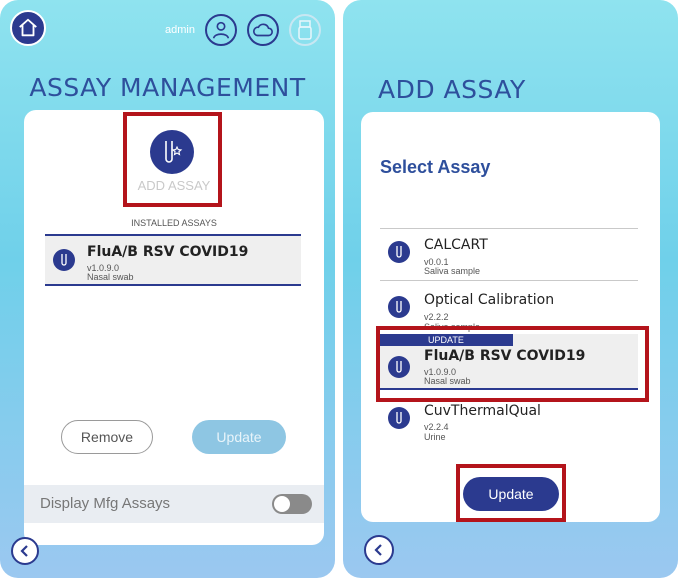  What do you see at coordinates (436, 427) in the screenshot?
I see `assay-version: v2.2.4` at bounding box center [436, 427].